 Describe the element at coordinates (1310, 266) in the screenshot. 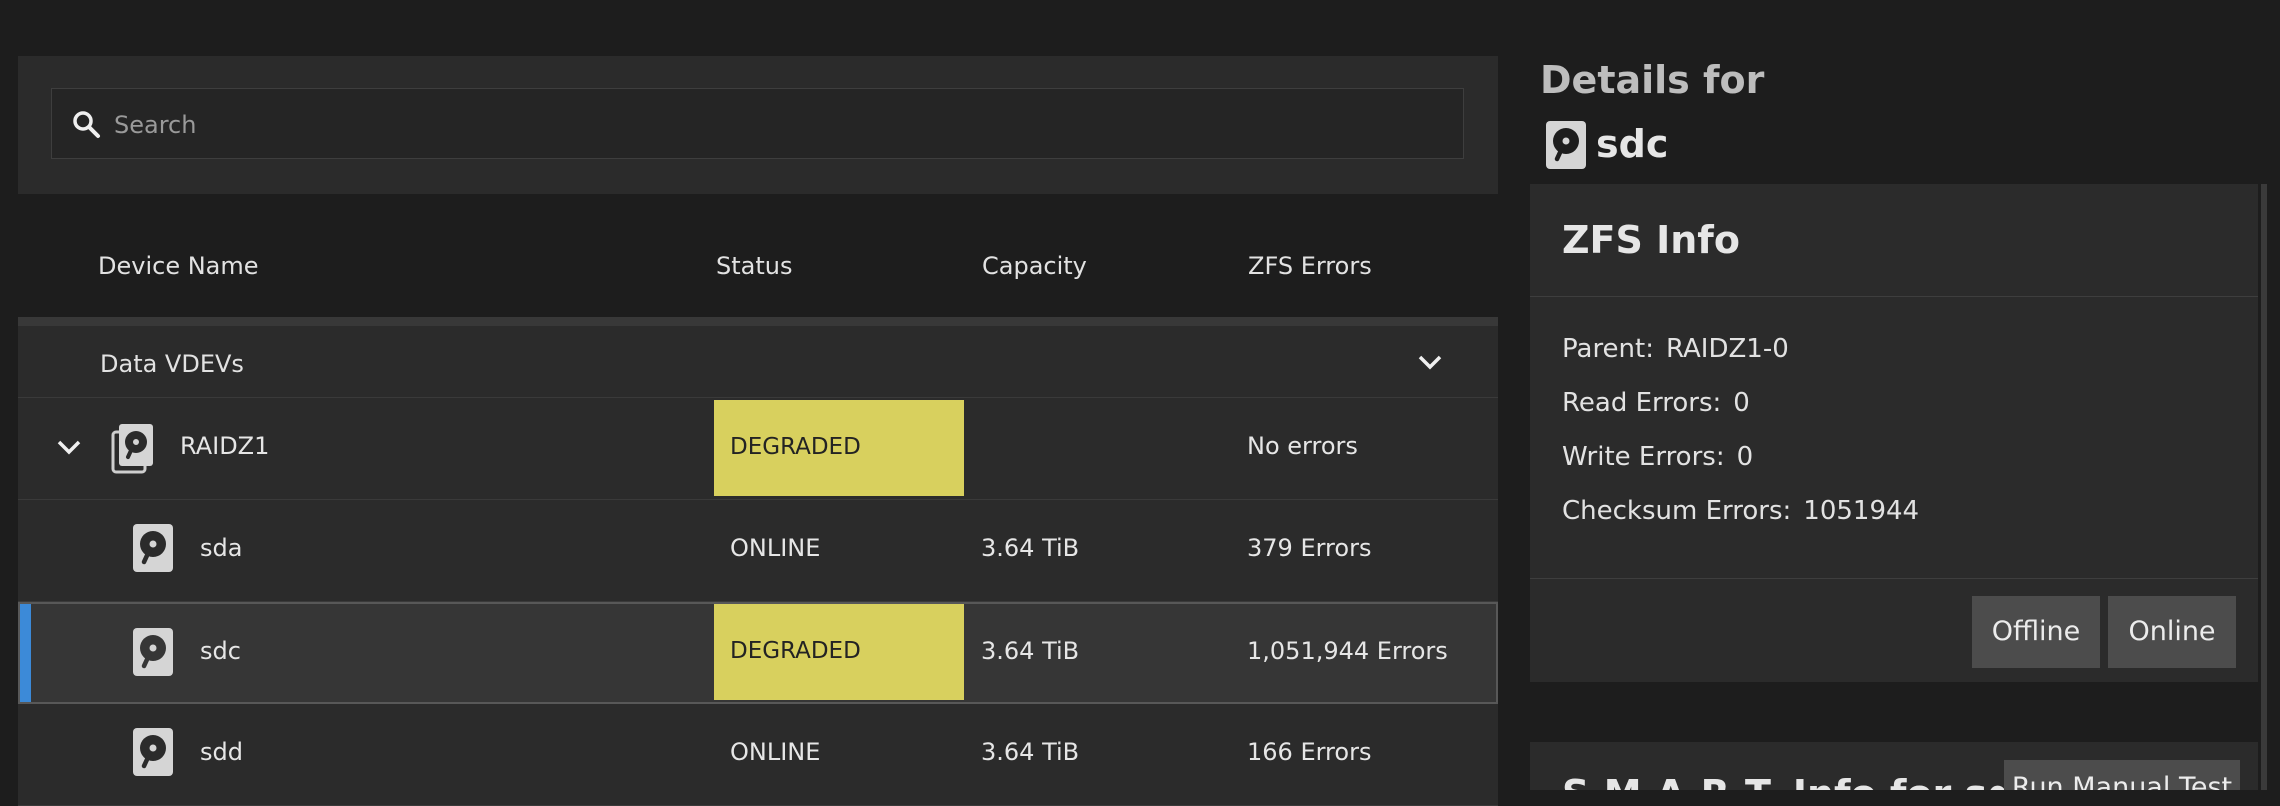

I see `column-header-zfs-errors: ZFS Errors` at that location.